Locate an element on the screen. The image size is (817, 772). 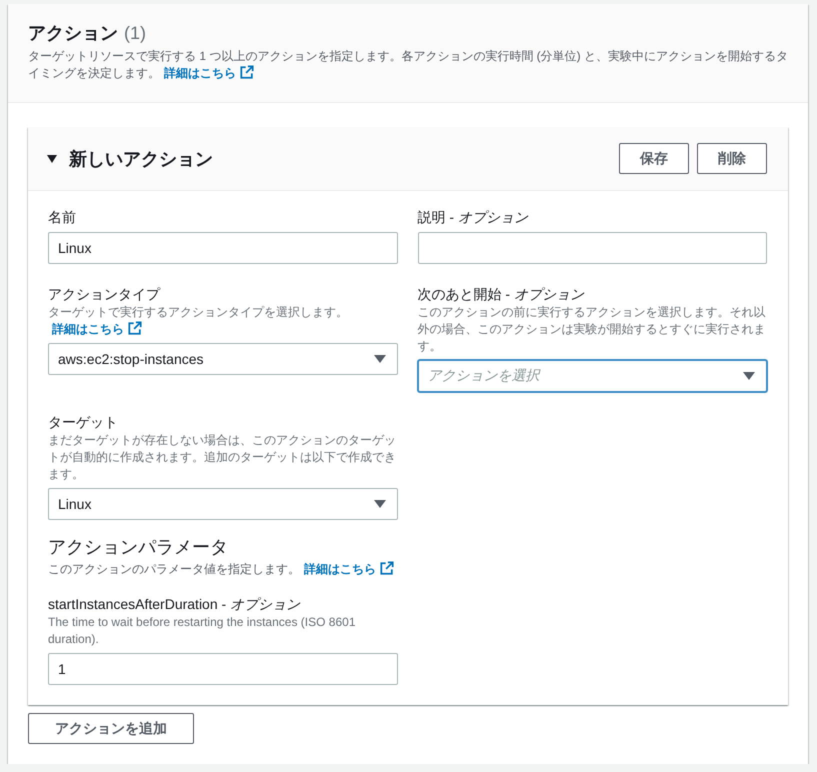
add-action-button: アクションを追加 is located at coordinates (111, 728).